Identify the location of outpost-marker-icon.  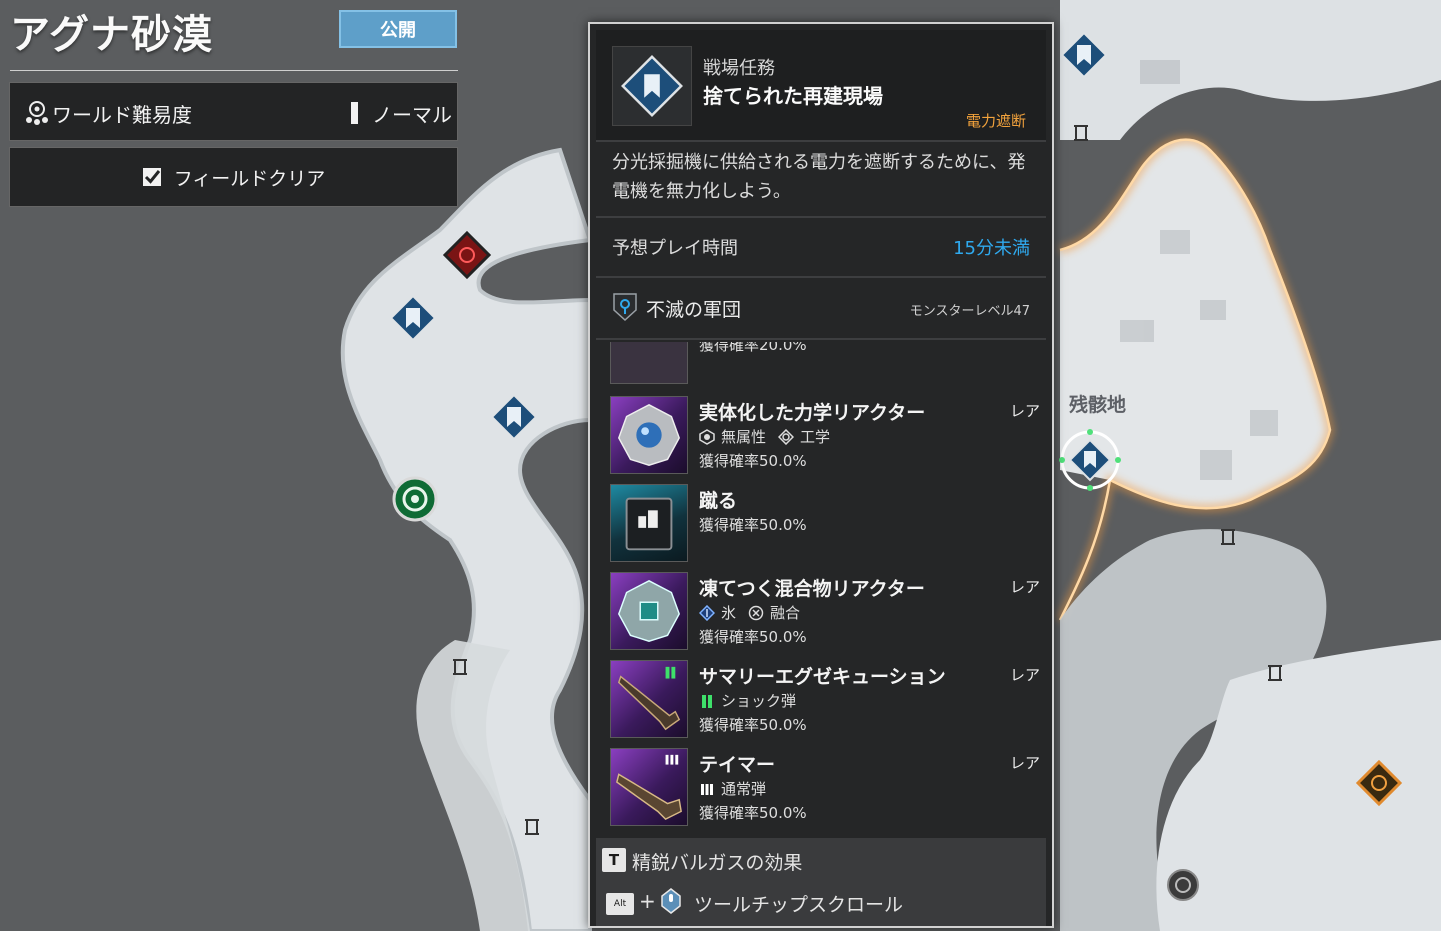
(1183, 885).